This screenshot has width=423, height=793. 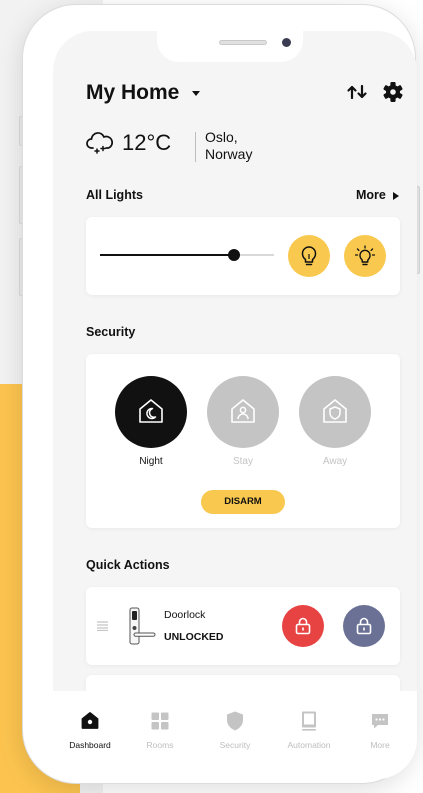 What do you see at coordinates (151, 461) in the screenshot?
I see `security-mode-night-label: Night` at bounding box center [151, 461].